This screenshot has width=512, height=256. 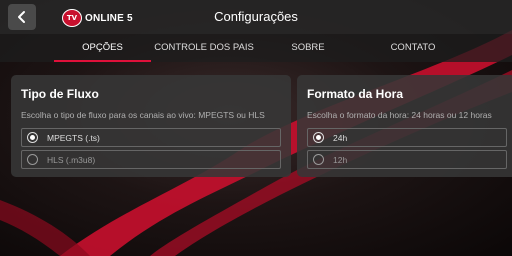 I want to click on page-title: Configurações, so click(x=256, y=16).